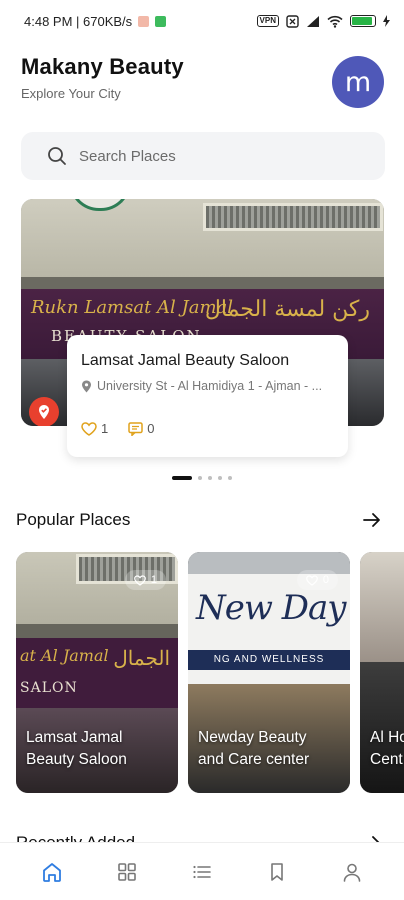 This screenshot has width=404, height=900. I want to click on search-bar, so click(203, 156).